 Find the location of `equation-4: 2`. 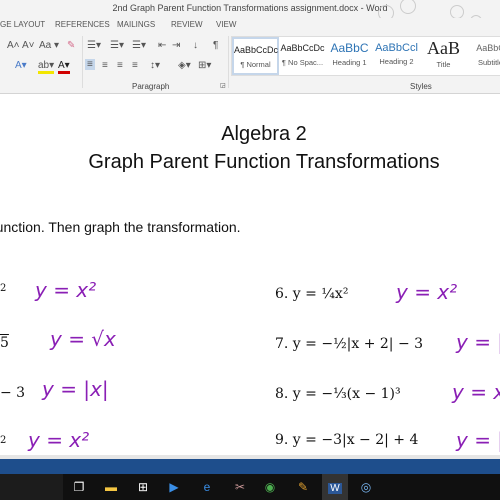

equation-4: 2 is located at coordinates (3, 440).